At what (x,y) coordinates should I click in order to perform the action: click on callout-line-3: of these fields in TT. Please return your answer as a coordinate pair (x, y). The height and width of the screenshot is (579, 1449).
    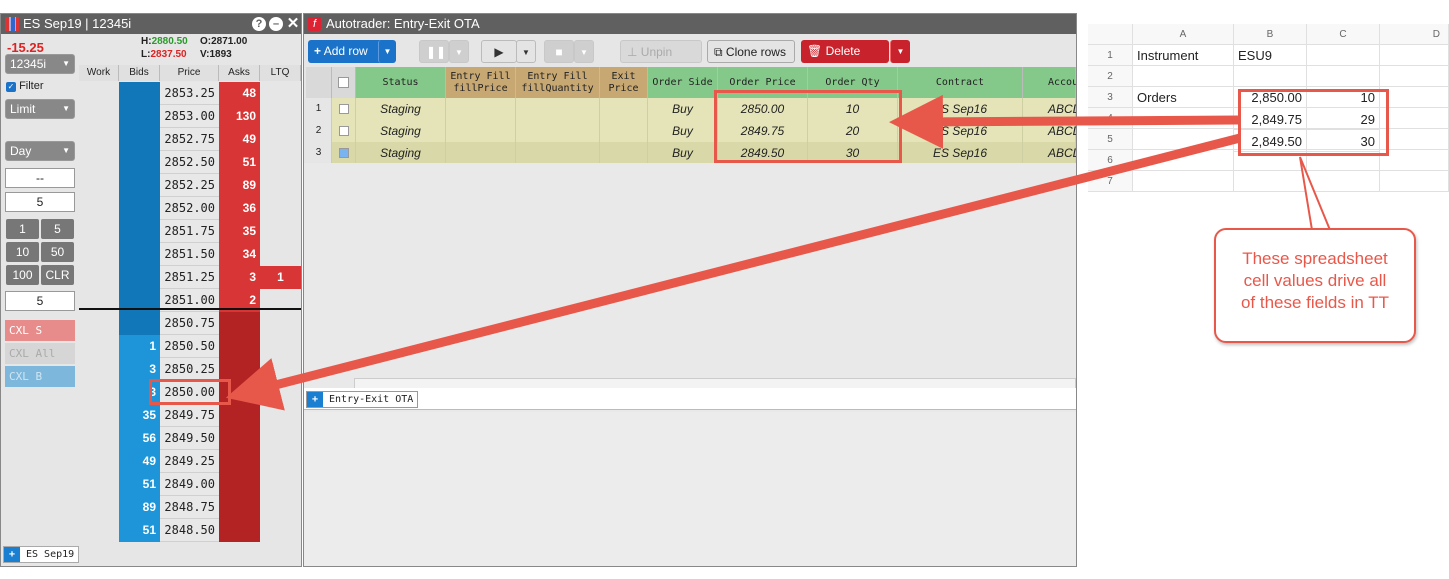
    Looking at the image, I should click on (1315, 302).